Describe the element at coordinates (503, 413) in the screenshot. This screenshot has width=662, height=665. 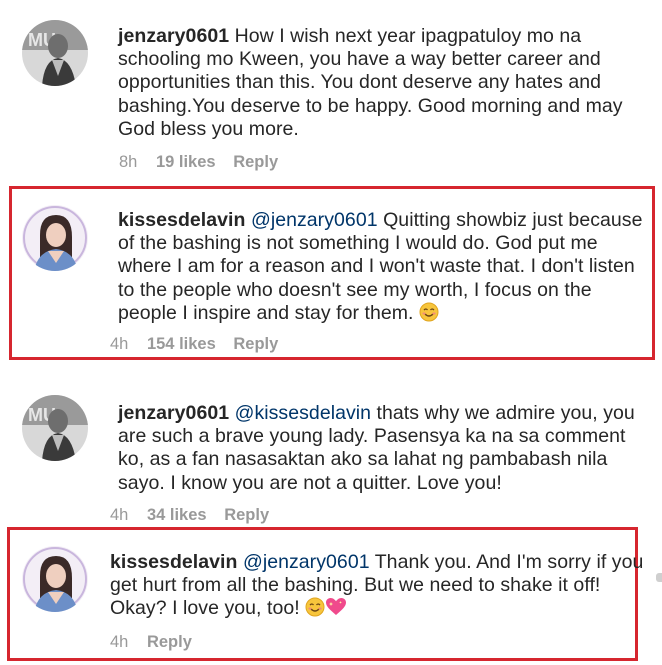
I see `comment-line: thats why we admire you, you` at that location.